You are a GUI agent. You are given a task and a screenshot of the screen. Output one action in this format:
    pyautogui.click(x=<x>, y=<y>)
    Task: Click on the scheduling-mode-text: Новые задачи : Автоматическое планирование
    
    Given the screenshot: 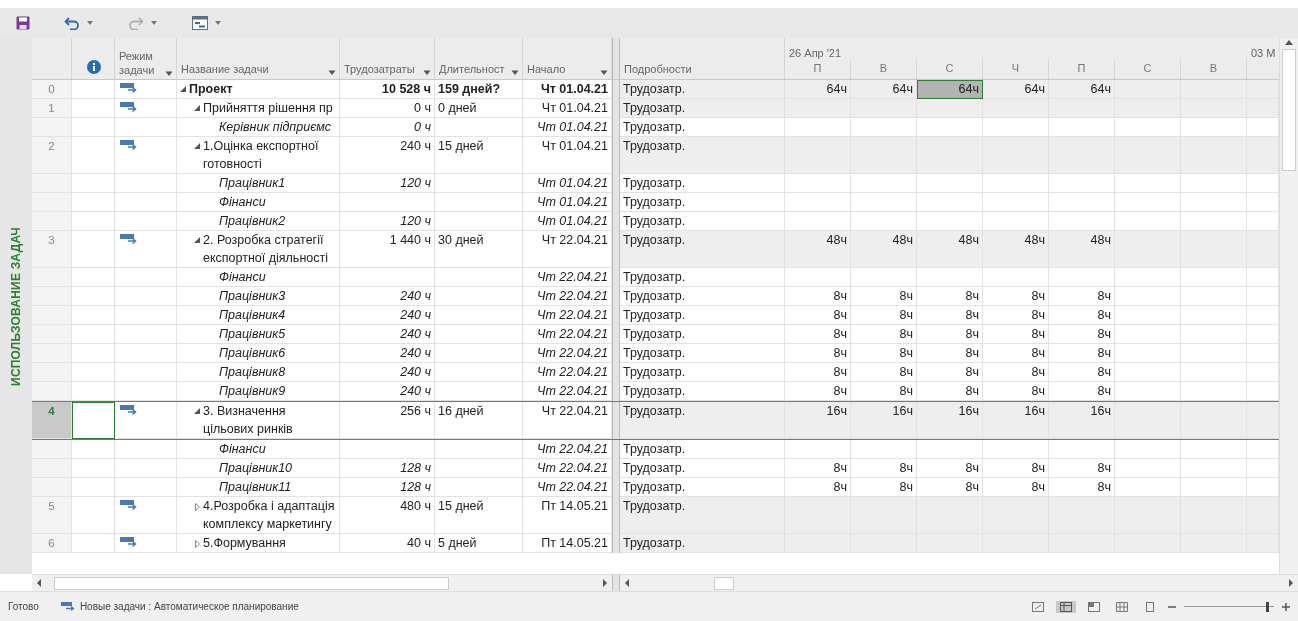 What is the action you would take?
    pyautogui.click(x=189, y=606)
    